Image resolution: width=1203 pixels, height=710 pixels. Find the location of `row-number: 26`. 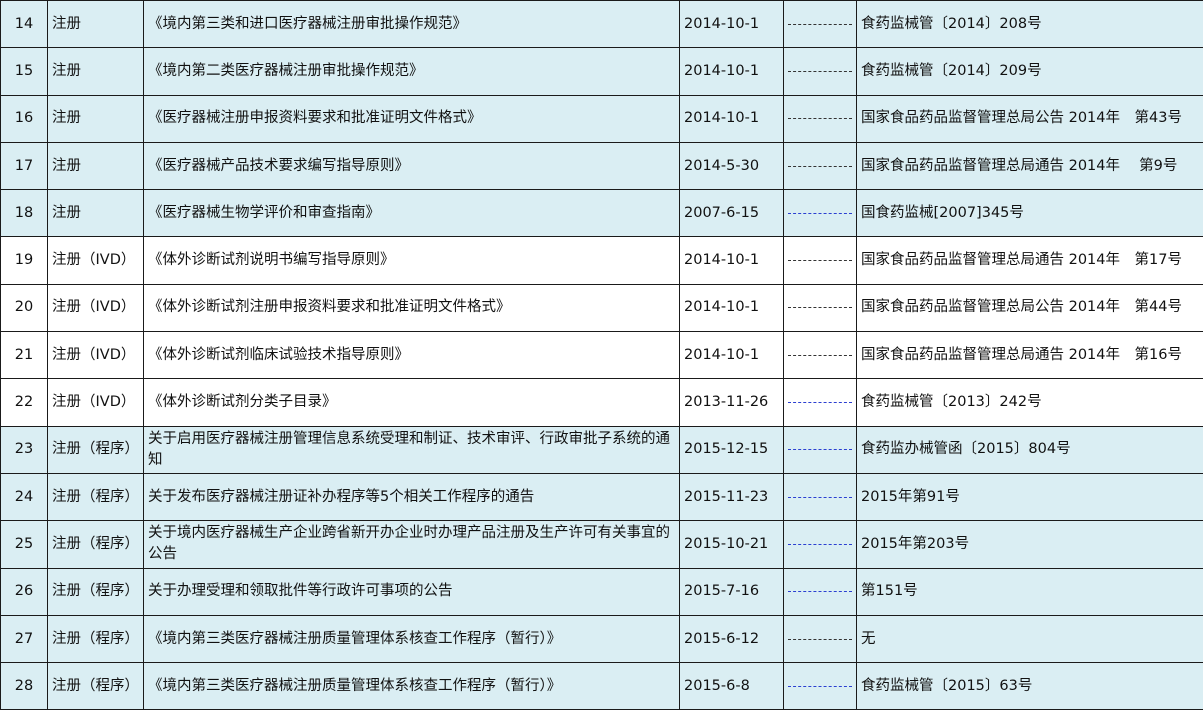

row-number: 26 is located at coordinates (24, 591).